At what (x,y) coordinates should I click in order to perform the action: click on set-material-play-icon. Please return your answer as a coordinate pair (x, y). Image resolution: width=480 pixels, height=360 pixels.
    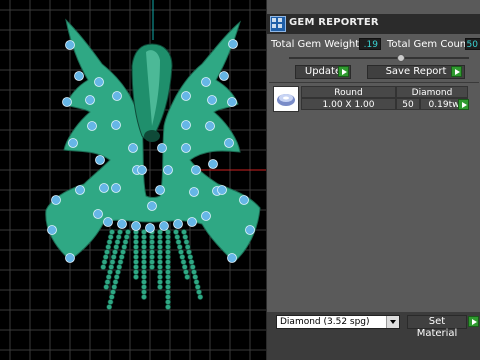
    Looking at the image, I should click on (473, 321).